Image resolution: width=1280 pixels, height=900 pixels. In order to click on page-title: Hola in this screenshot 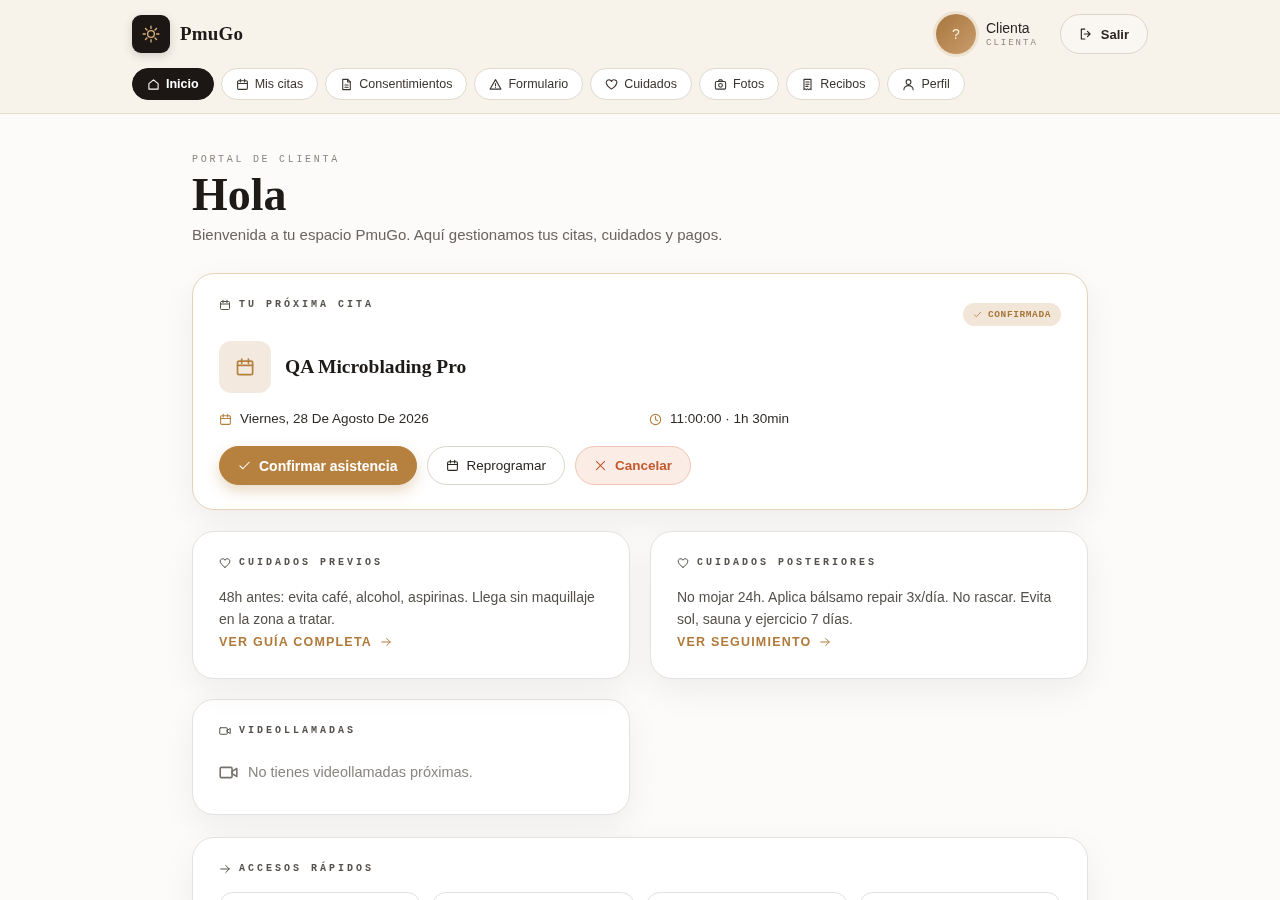, I will do `click(239, 195)`.